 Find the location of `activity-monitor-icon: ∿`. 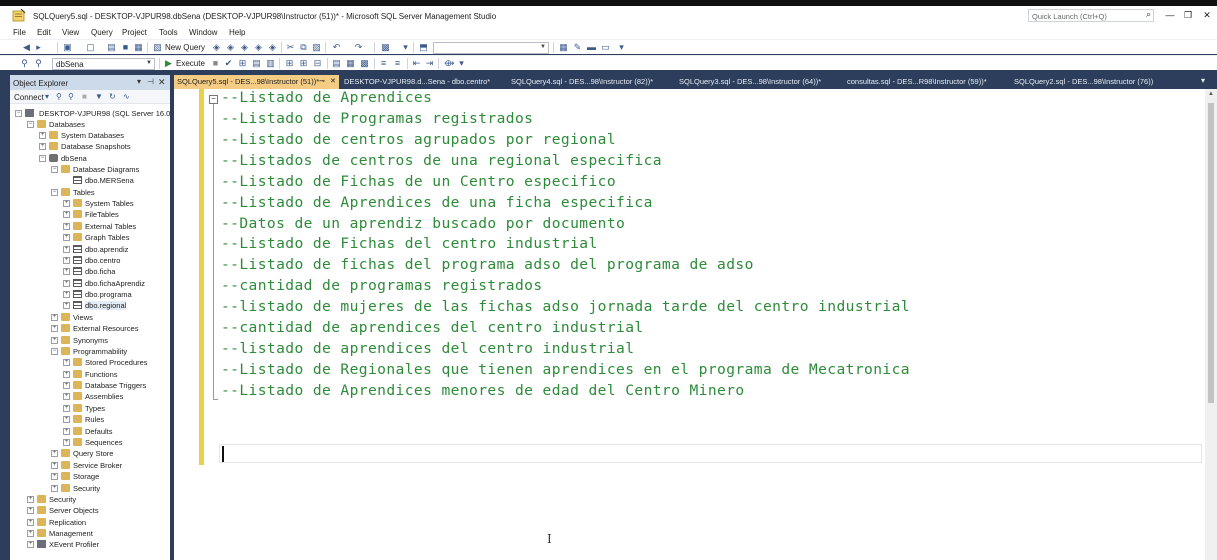

activity-monitor-icon: ∿ is located at coordinates (126, 96).